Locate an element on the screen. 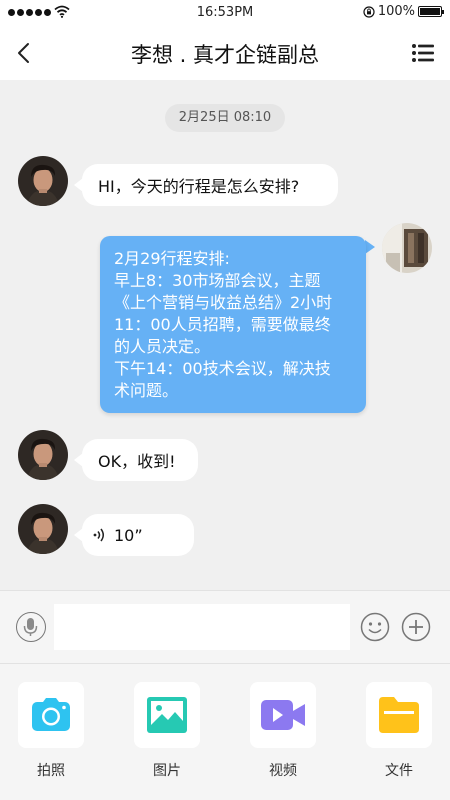  tool-label: 文件 is located at coordinates (399, 771).